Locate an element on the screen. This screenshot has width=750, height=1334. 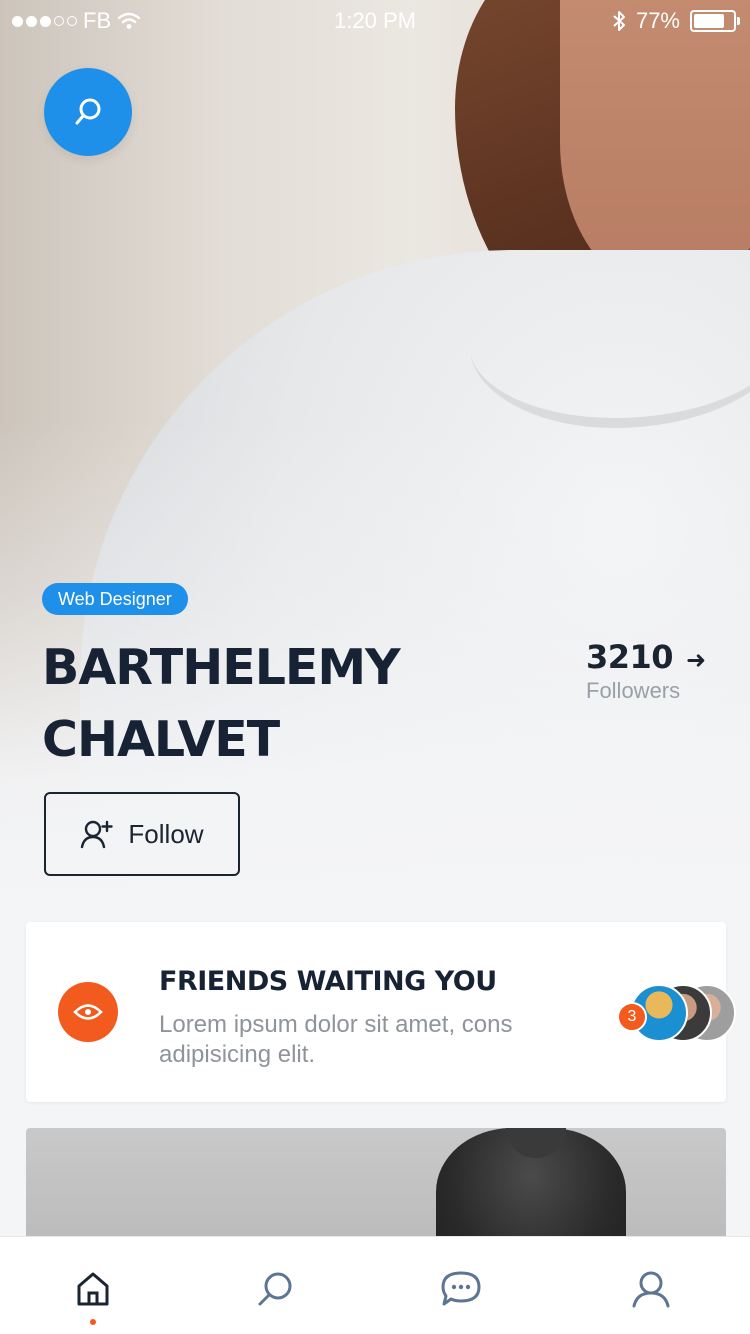
card-title: FRIENDS WAITING YOU is located at coordinates (328, 981).